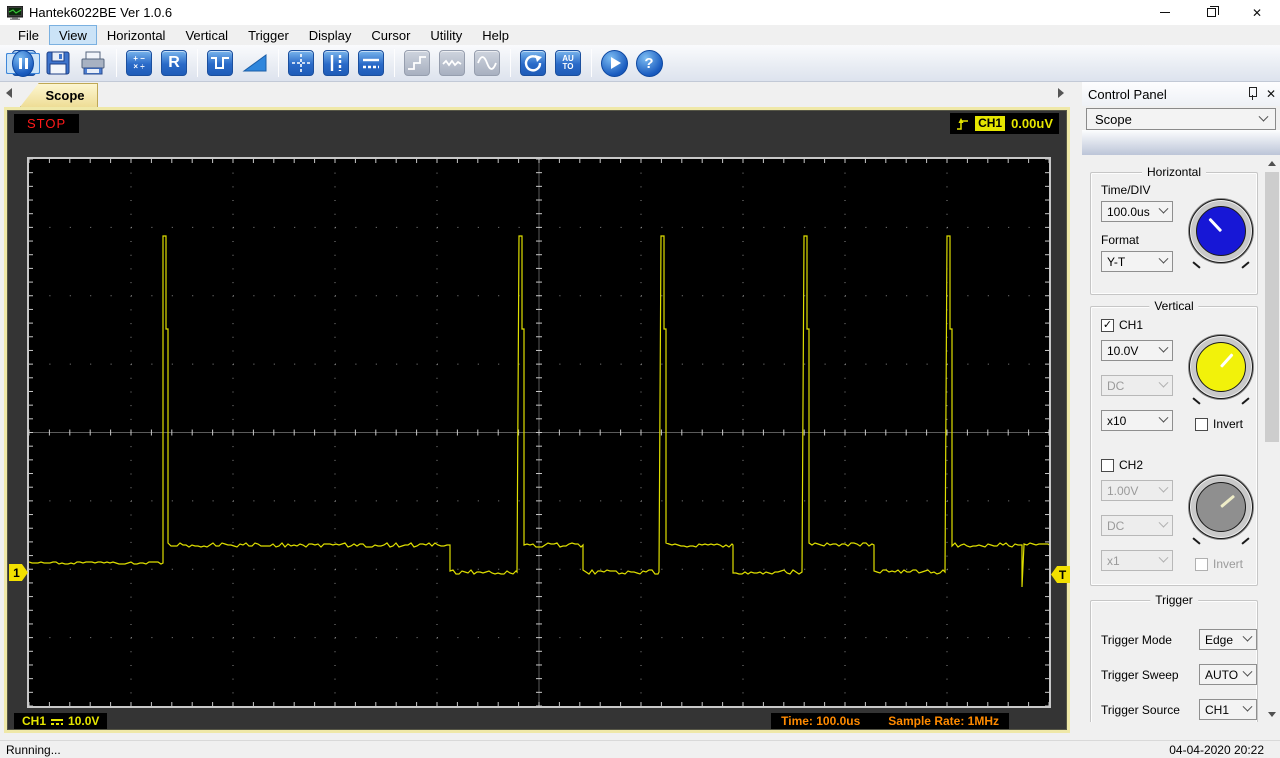  What do you see at coordinates (1228, 709) in the screenshot?
I see `trigger-source-select: CH1` at bounding box center [1228, 709].